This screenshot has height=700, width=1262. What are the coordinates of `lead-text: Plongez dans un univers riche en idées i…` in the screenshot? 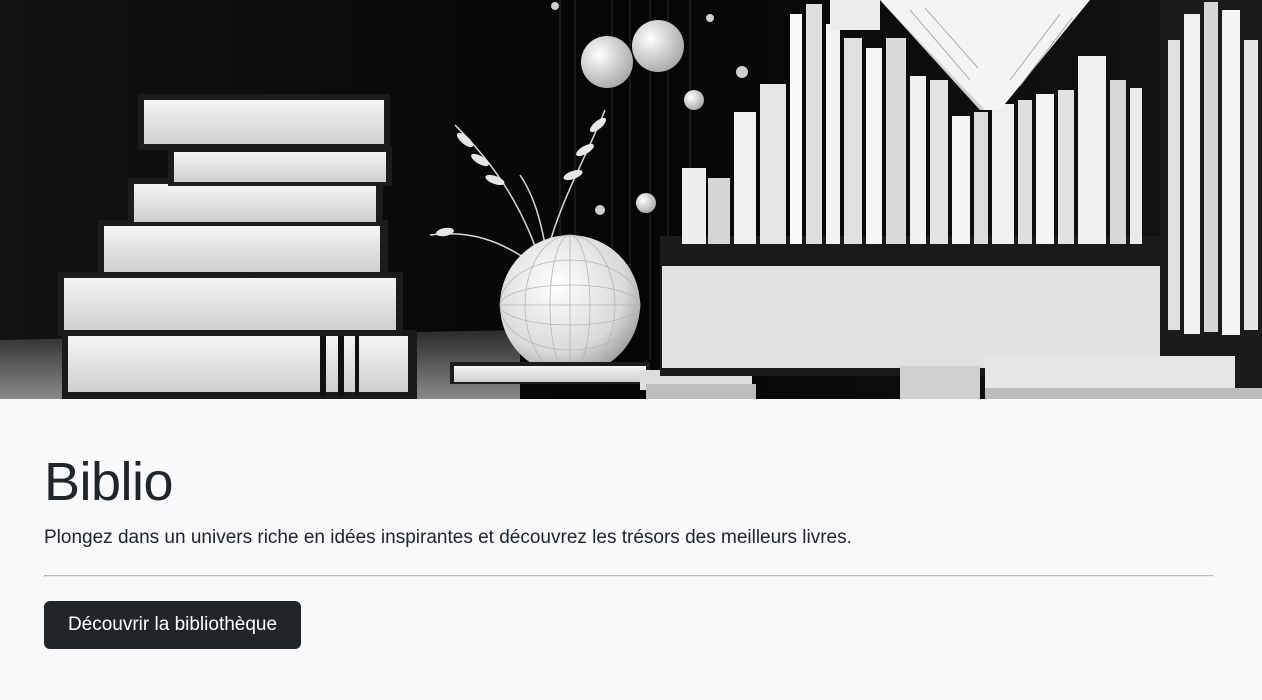 It's located at (448, 537).